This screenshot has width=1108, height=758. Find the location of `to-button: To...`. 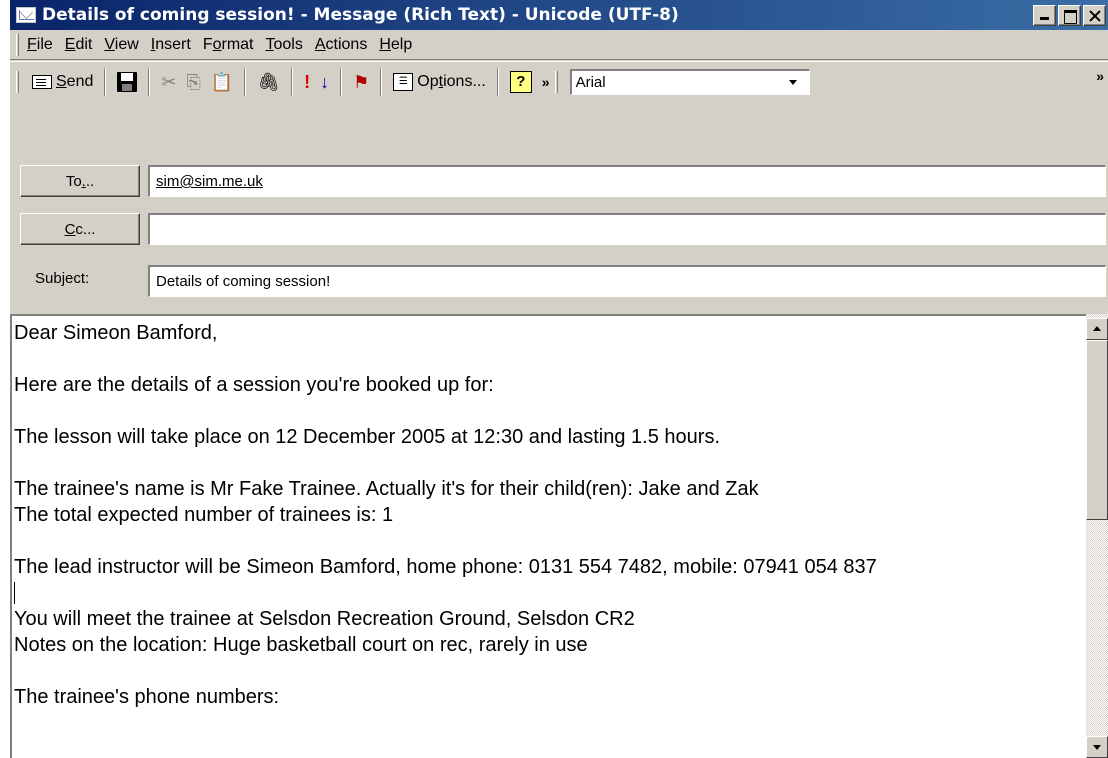

to-button: To... is located at coordinates (80, 181).